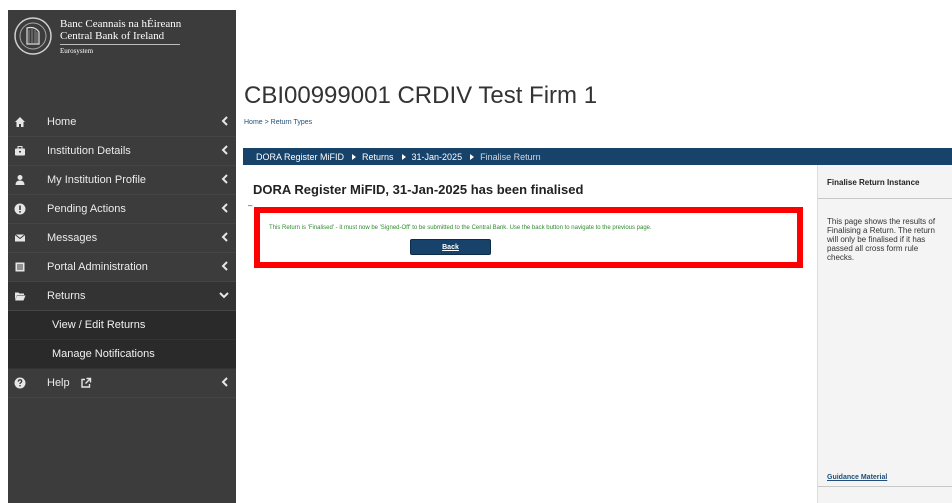 The image size is (952, 503). What do you see at coordinates (20, 238) in the screenshot?
I see `envelope-icon` at bounding box center [20, 238].